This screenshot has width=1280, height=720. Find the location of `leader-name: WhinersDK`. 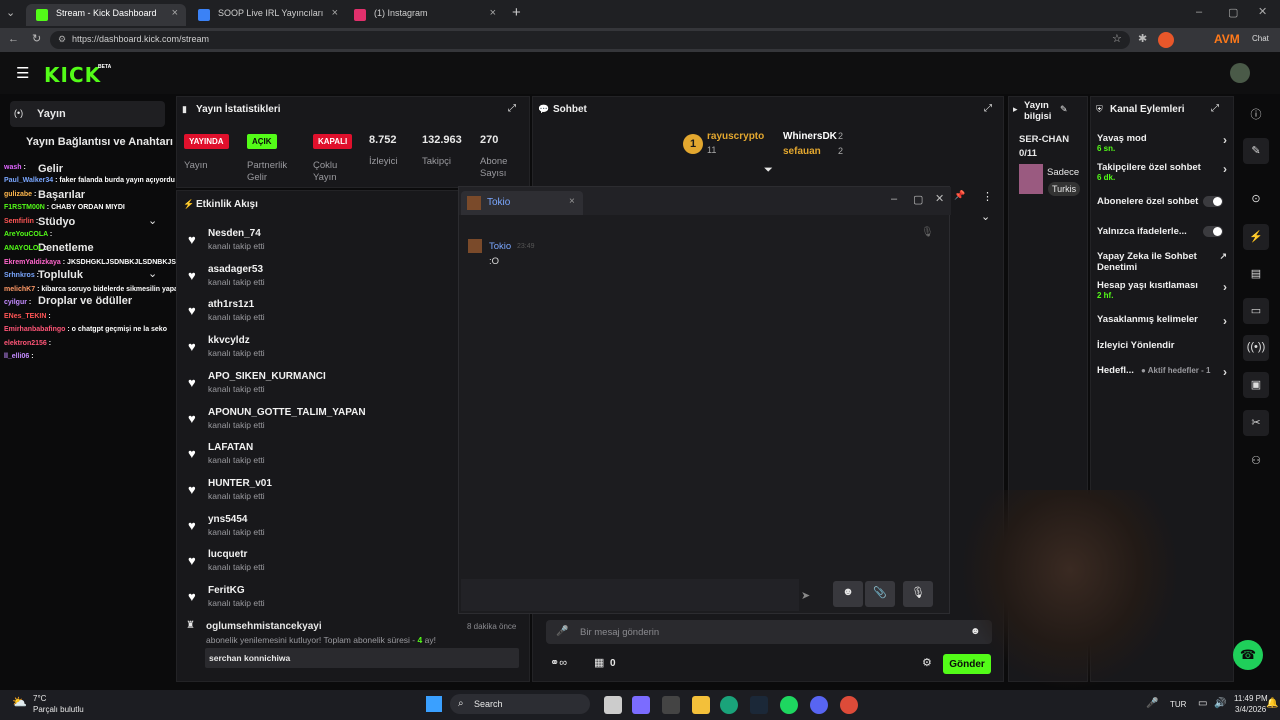

leader-name: WhinersDK is located at coordinates (810, 136).